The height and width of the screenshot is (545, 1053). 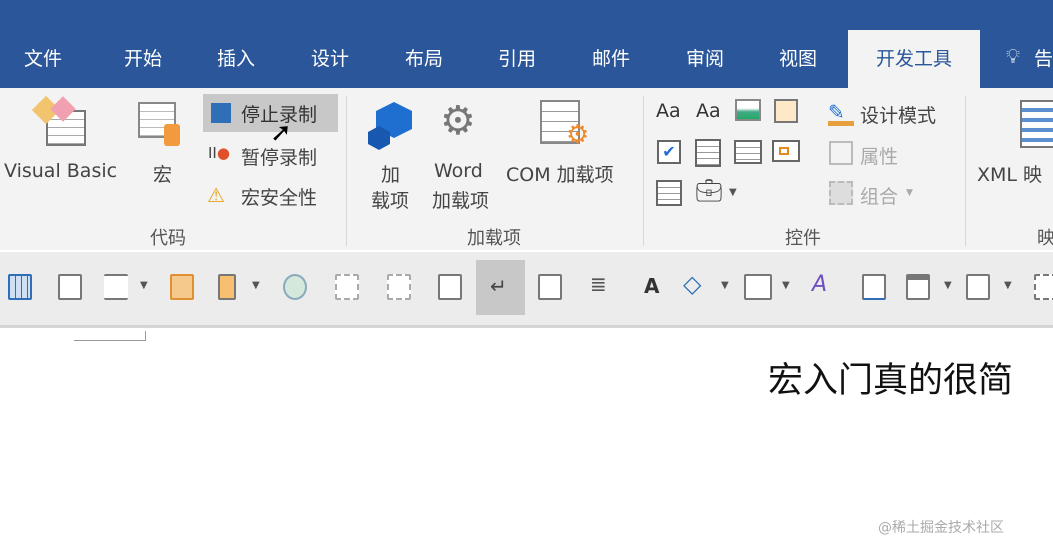 What do you see at coordinates (330, 57) in the screenshot?
I see `tab-design: 设计` at bounding box center [330, 57].